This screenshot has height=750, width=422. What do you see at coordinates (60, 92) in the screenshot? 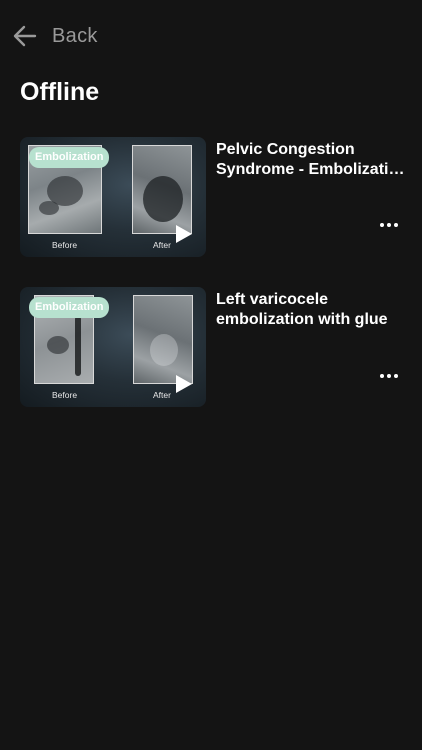
I see `page-title: Offline` at bounding box center [60, 92].